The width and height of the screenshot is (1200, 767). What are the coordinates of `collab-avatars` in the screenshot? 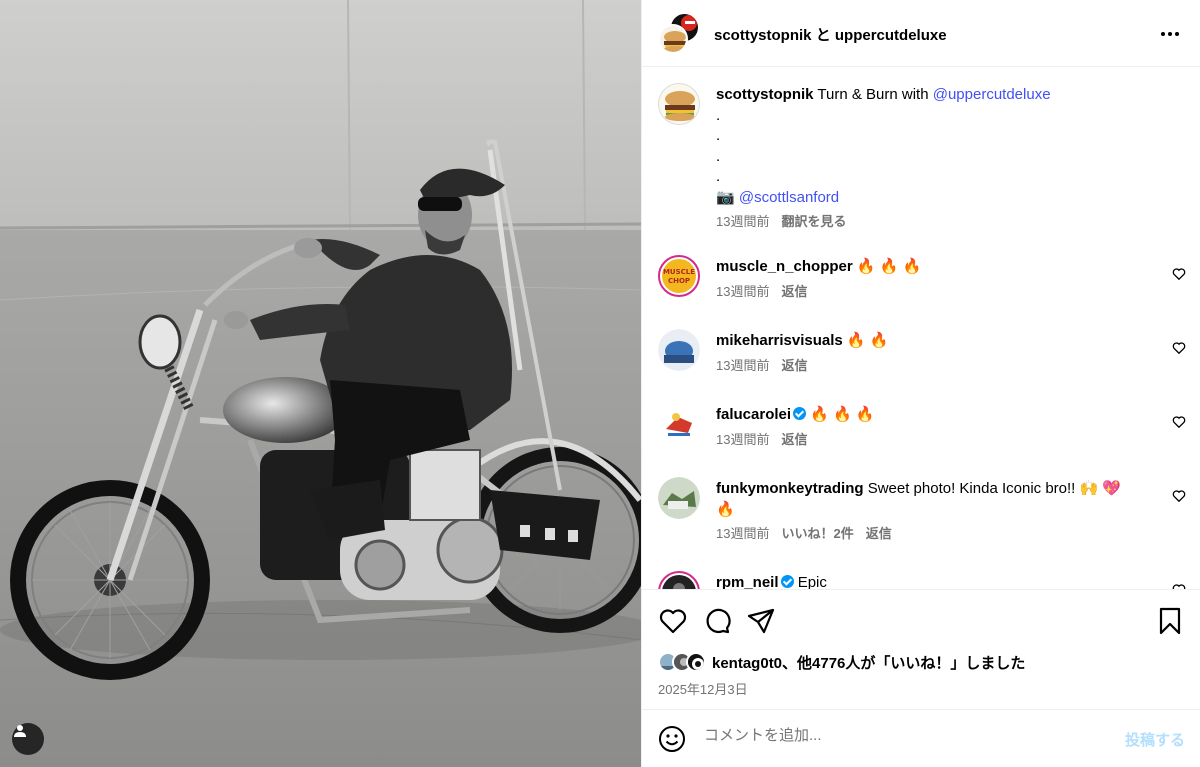 It's located at (678, 34).